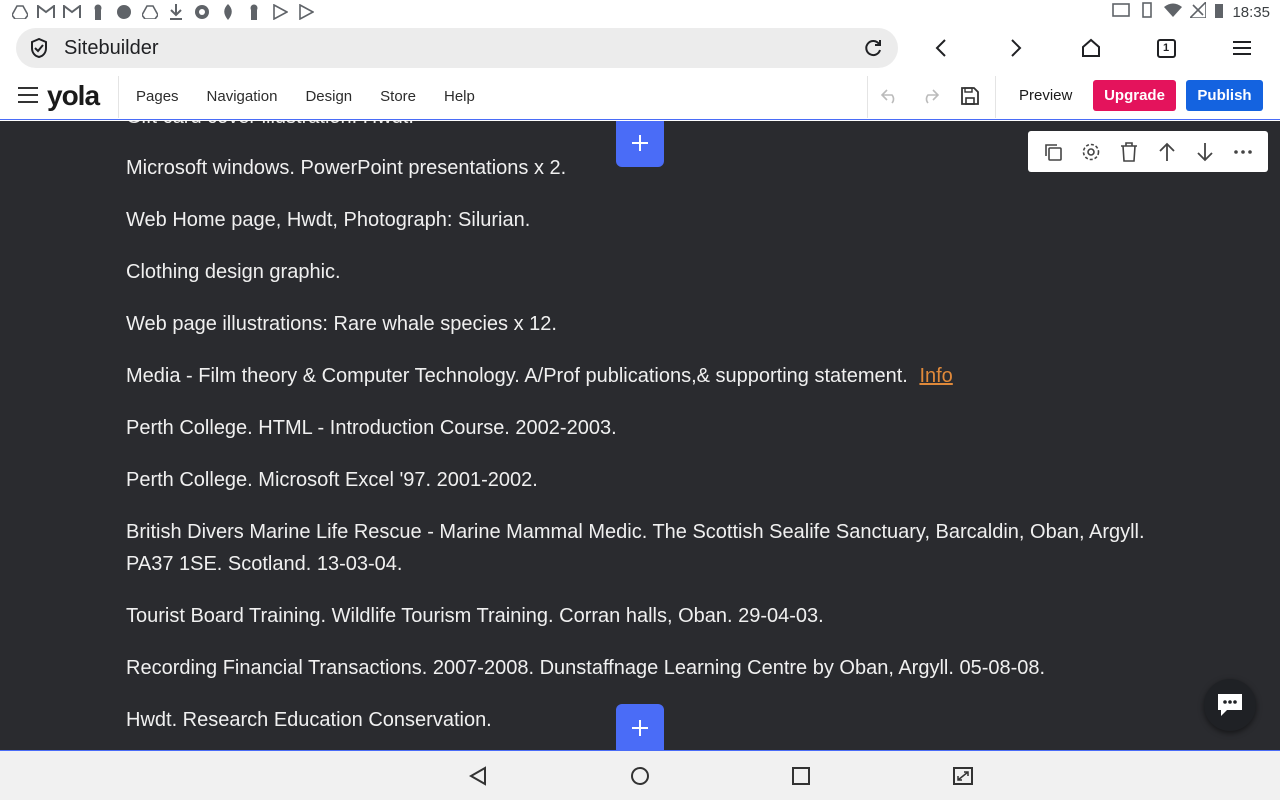 The height and width of the screenshot is (800, 1280). Describe the element at coordinates (39, 48) in the screenshot. I see `shield-icon` at that location.